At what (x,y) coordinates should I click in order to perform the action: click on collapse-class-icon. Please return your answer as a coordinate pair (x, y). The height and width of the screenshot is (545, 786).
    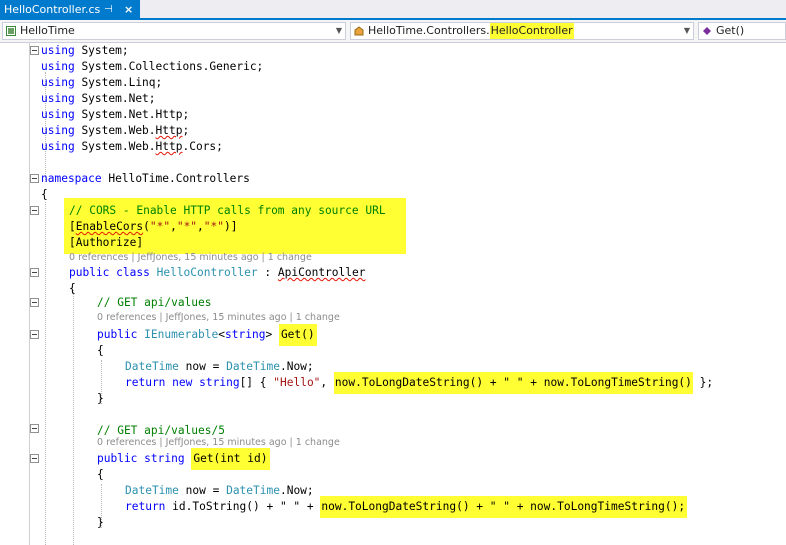
    Looking at the image, I should click on (34, 272).